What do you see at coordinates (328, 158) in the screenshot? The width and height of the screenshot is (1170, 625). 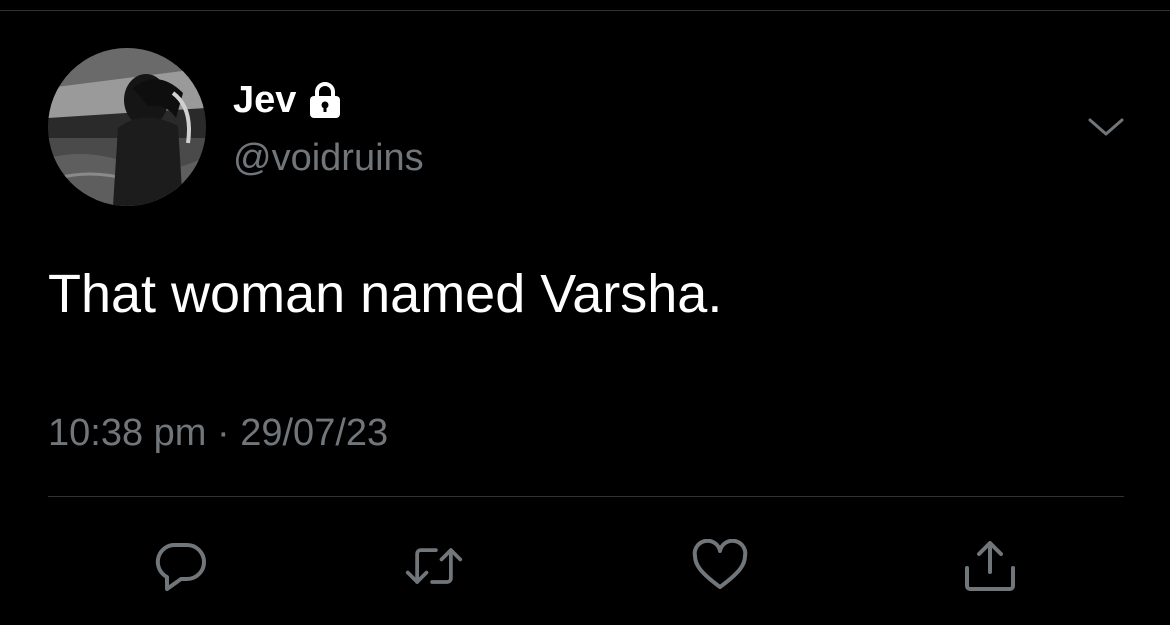 I see `user-handle: @voidruins` at bounding box center [328, 158].